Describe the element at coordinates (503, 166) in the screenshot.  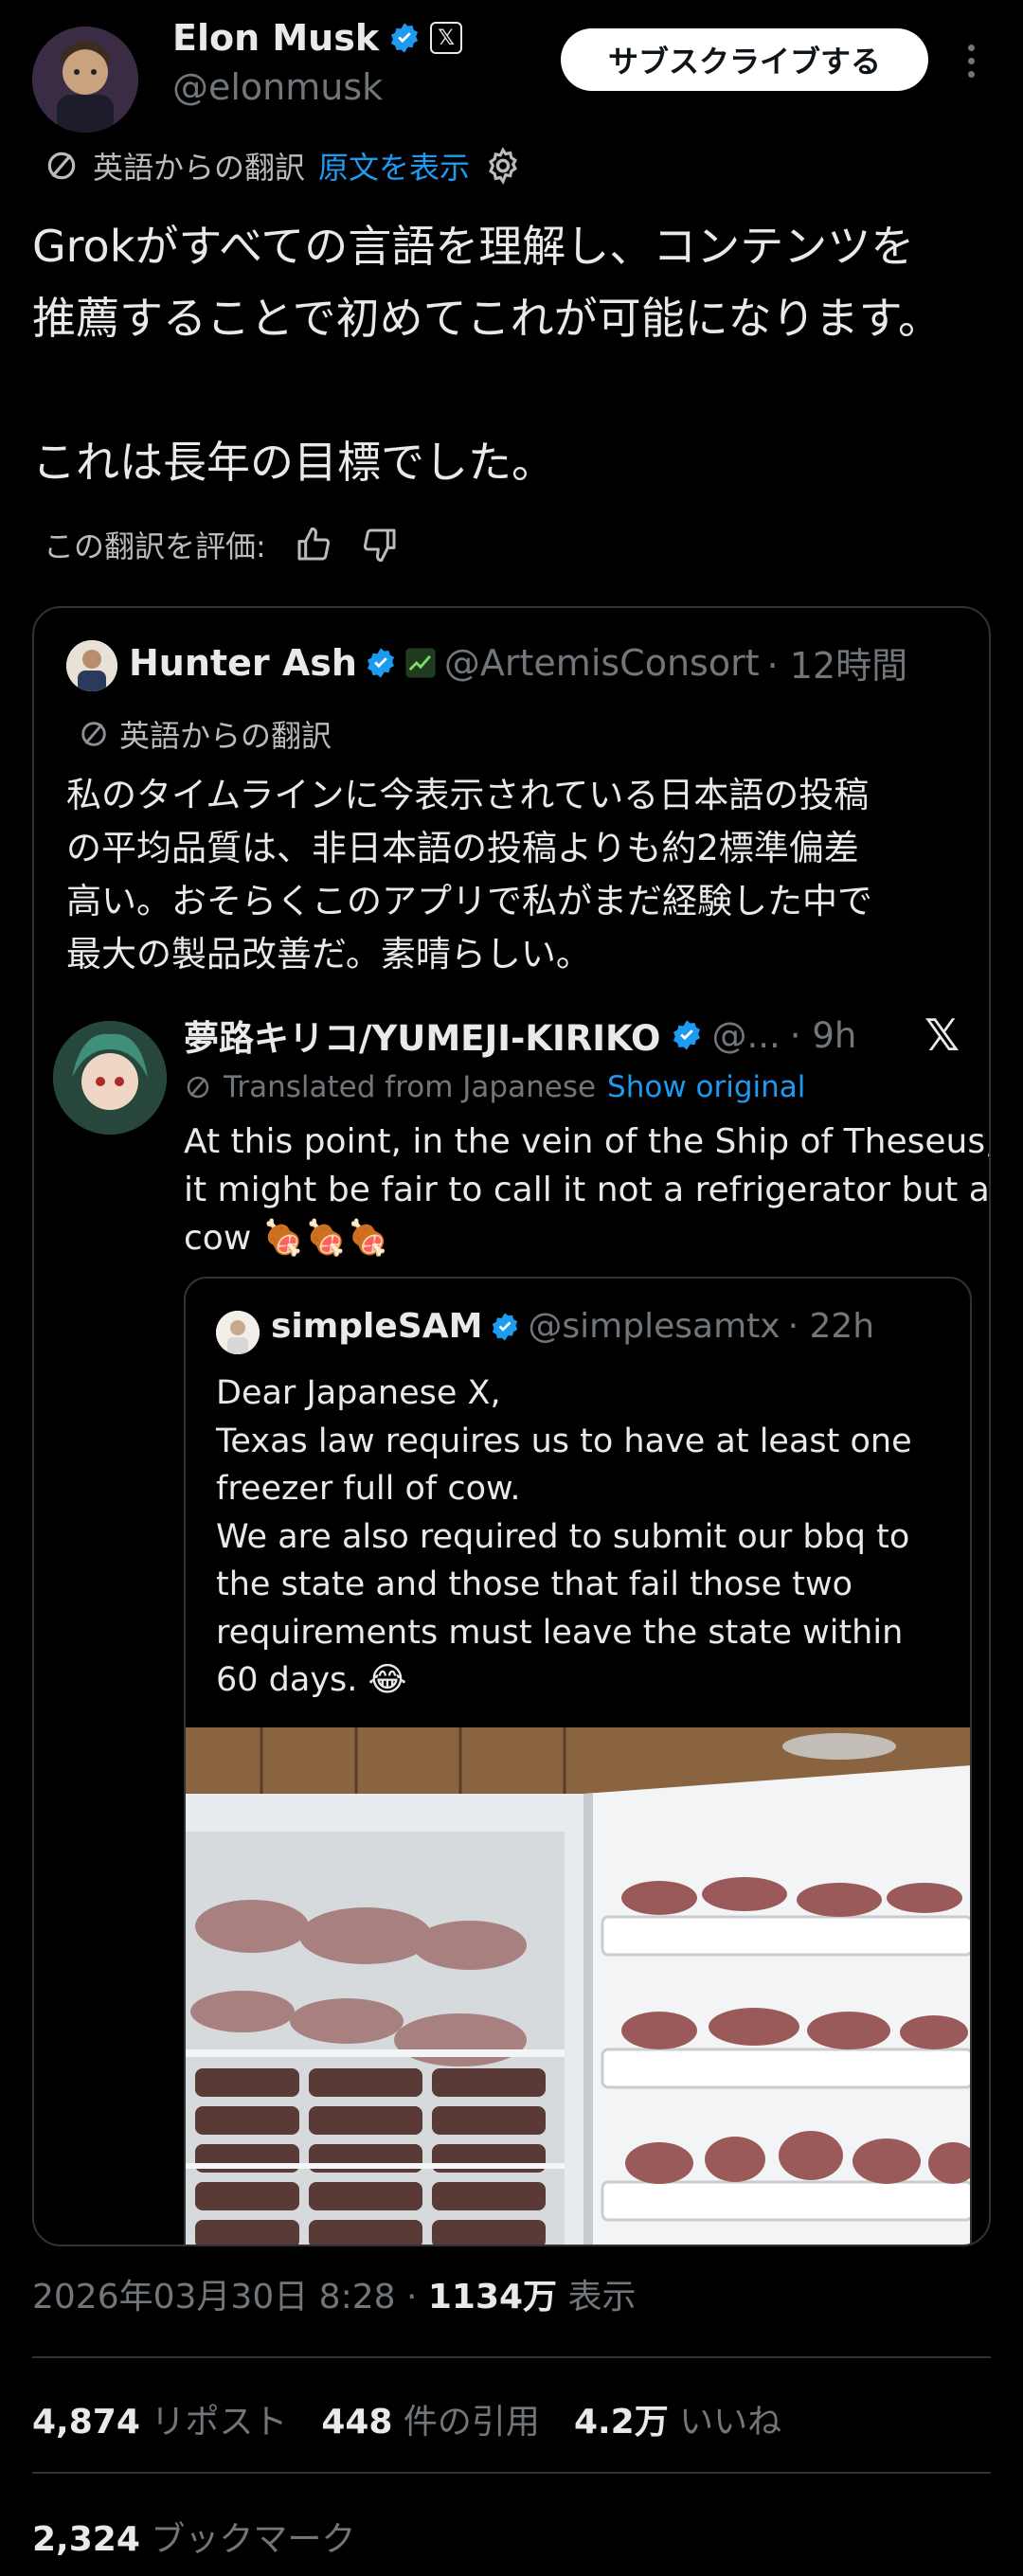
I see `gear-icon` at that location.